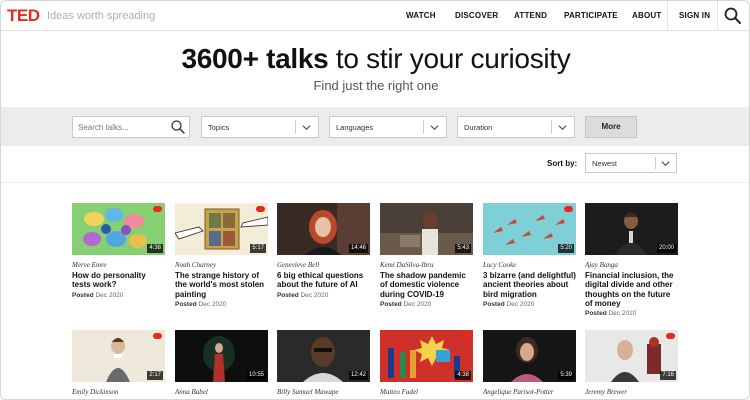 Image resolution: width=750 pixels, height=400 pixels. What do you see at coordinates (399, 392) in the screenshot?
I see `speaker-name: Matteo Fadel` at bounding box center [399, 392].